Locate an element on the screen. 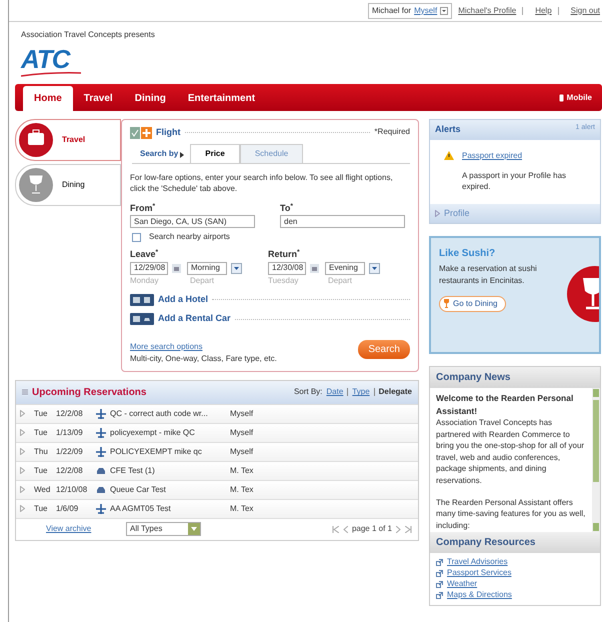  options-note: Multi-city, One-way, Class, Fare type, etc. is located at coordinates (203, 358).